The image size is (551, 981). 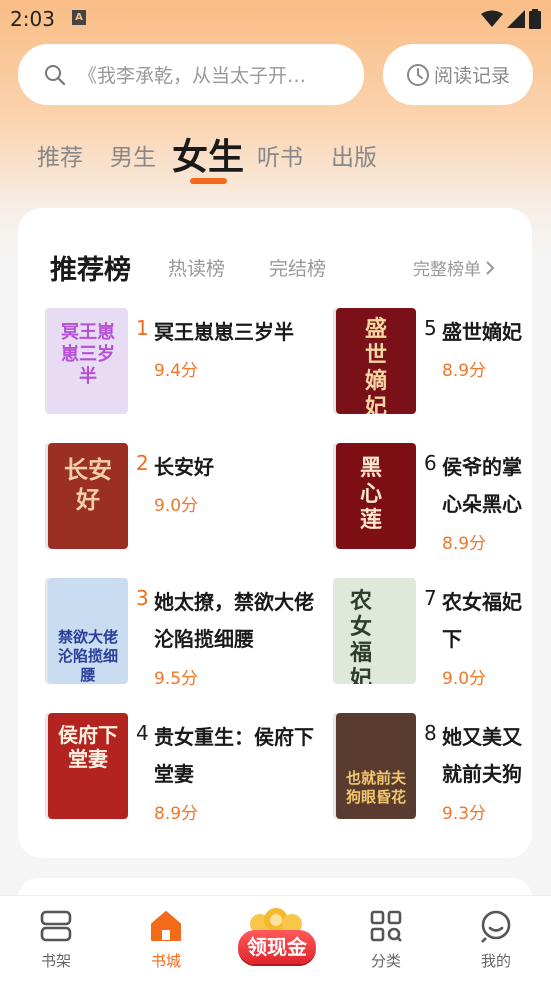 I want to click on nav-cash-reward: 领现金, so click(x=276, y=936).